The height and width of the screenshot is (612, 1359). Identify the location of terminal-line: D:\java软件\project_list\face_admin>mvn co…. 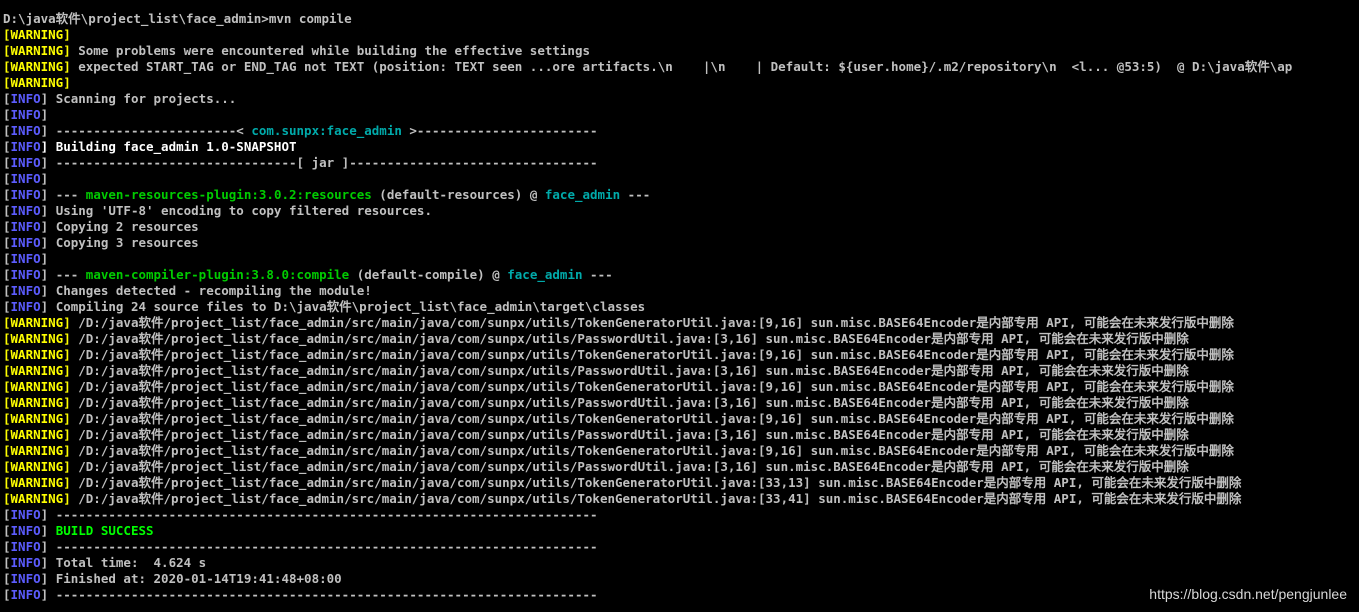
(681, 19).